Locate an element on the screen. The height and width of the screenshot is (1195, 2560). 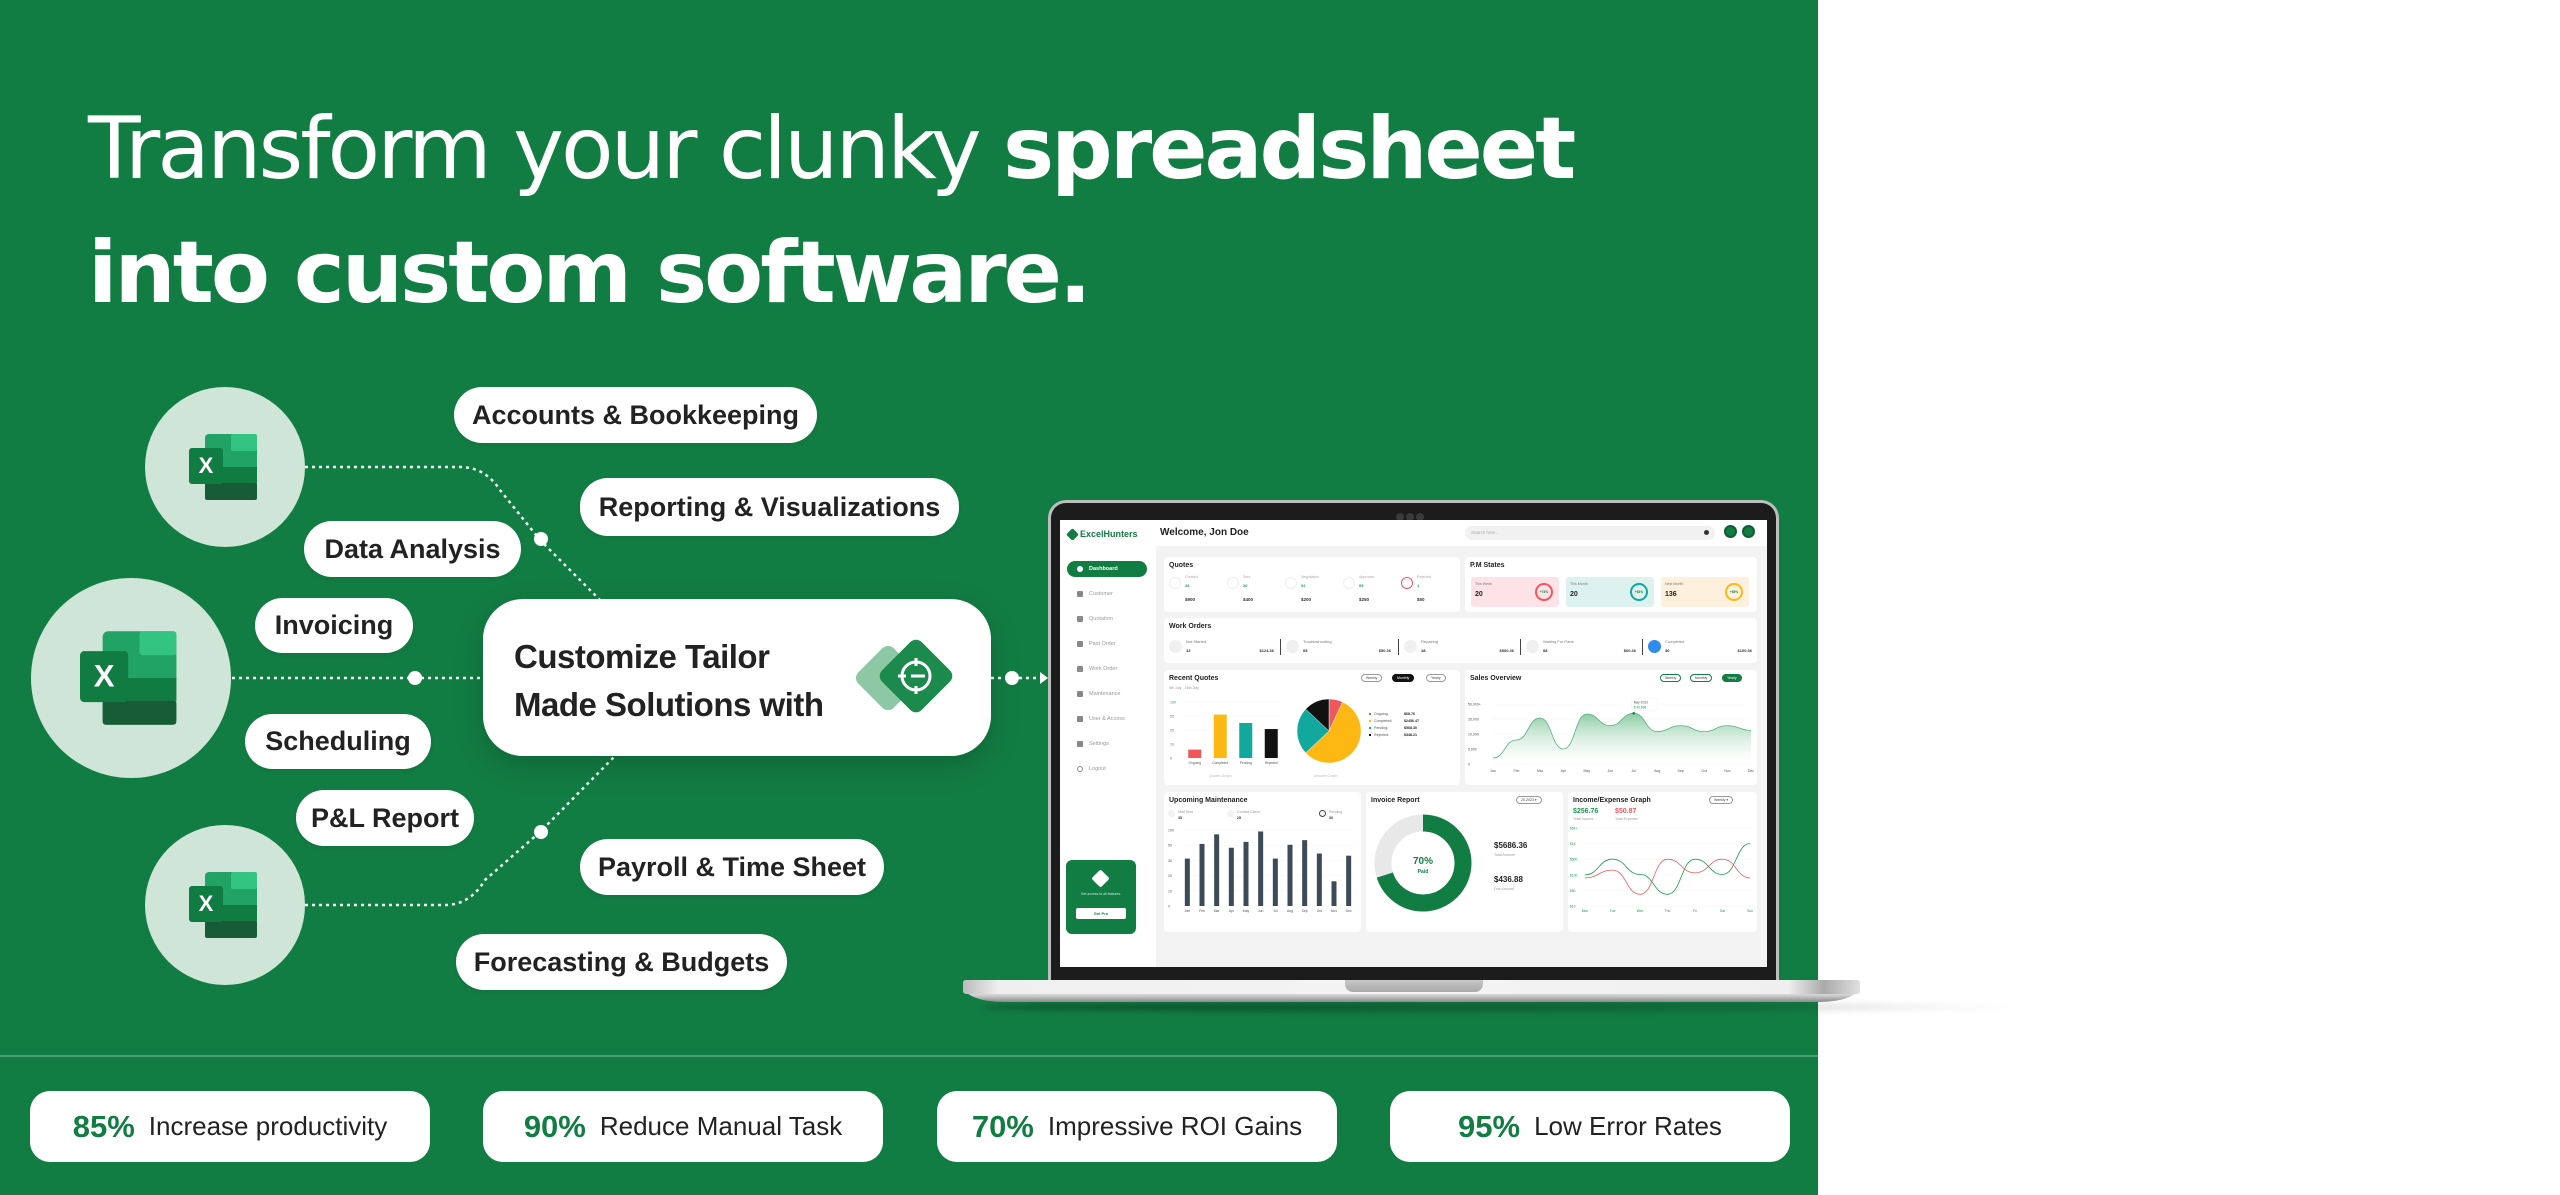
quotes-title: Quotes is located at coordinates (1181, 565).